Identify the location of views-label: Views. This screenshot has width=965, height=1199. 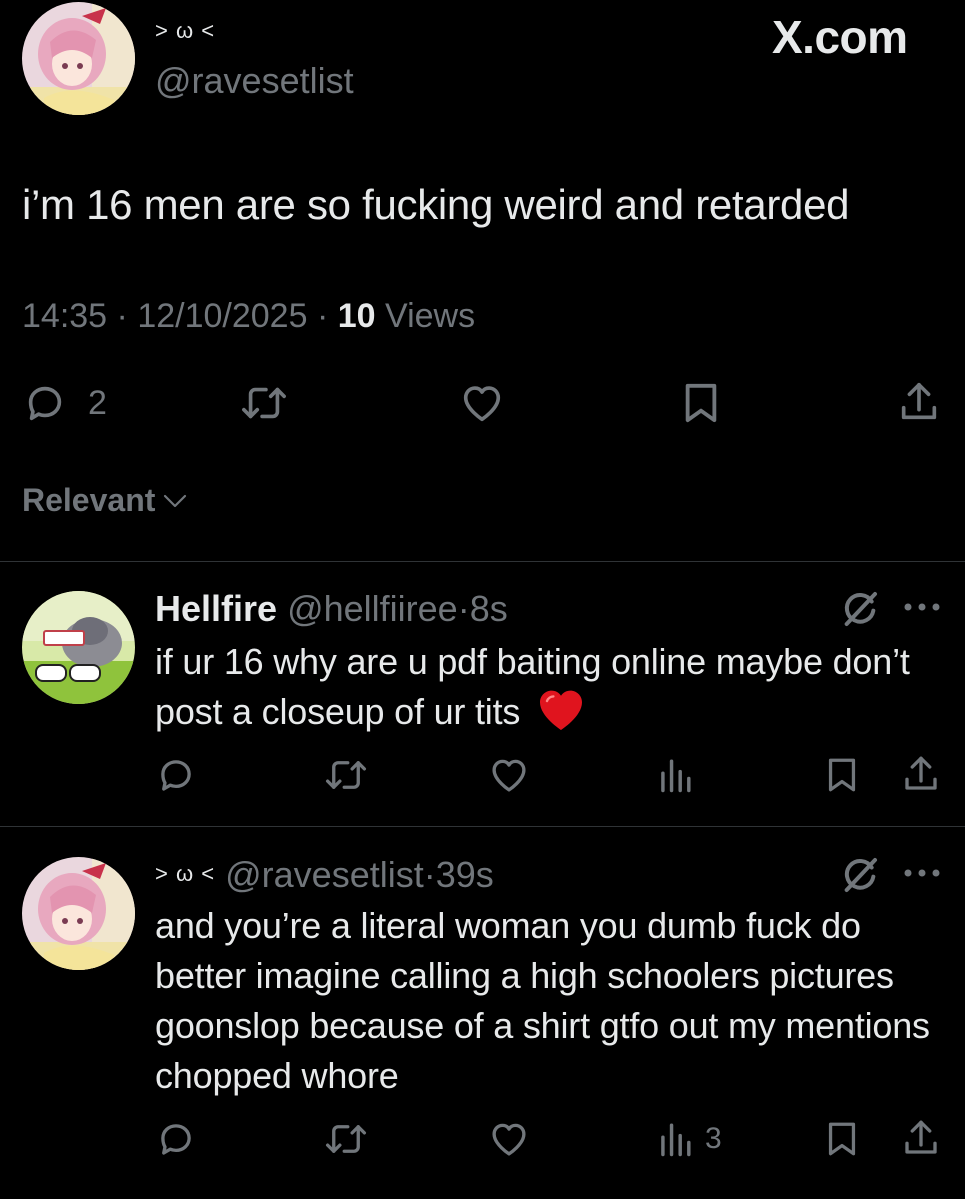
(430, 316).